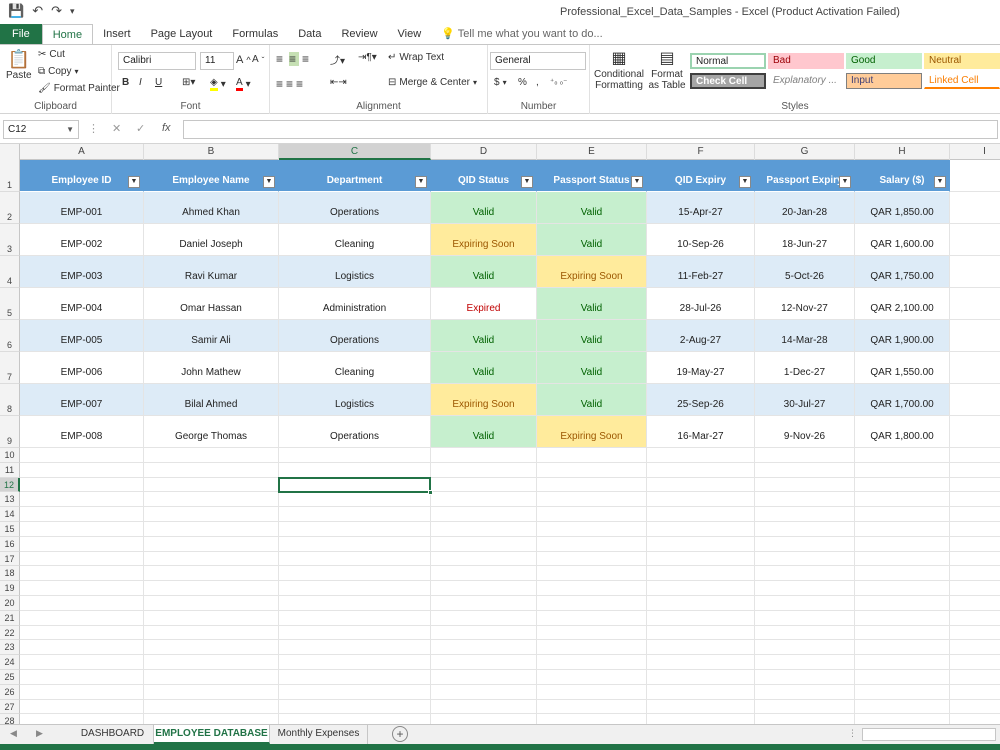 The height and width of the screenshot is (750, 1000). I want to click on table-cell: 1-Dec-27, so click(805, 368).